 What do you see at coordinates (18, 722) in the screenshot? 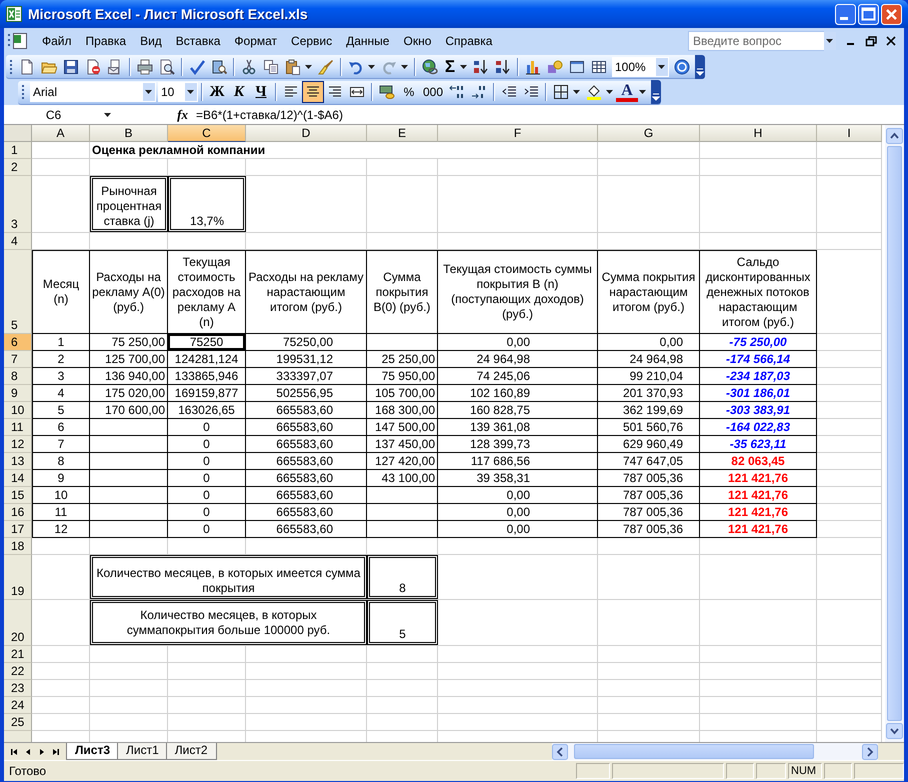
I see `row-header: 25` at bounding box center [18, 722].